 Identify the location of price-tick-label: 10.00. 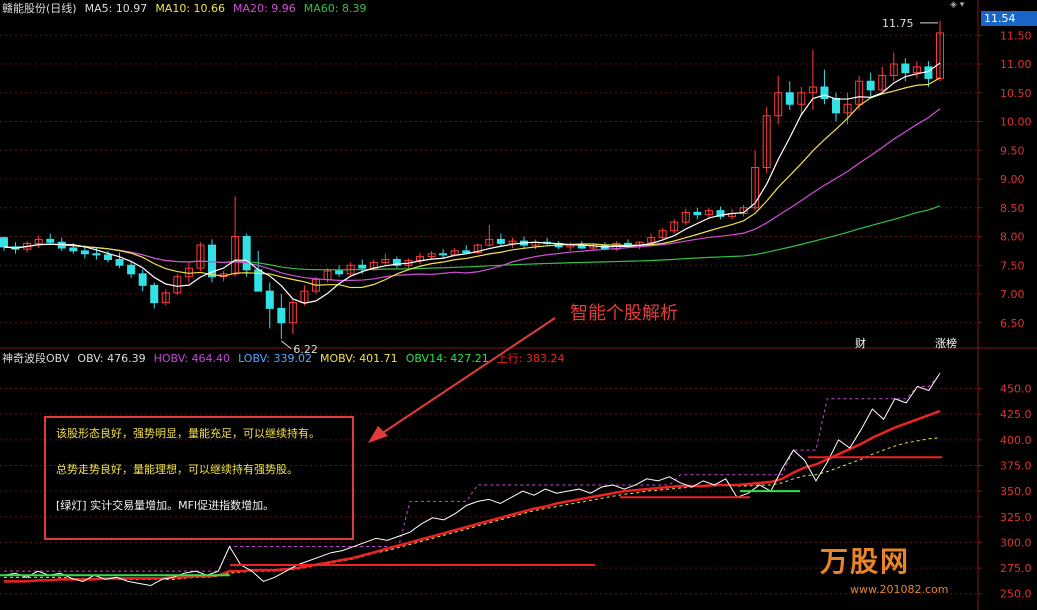
(1016, 122).